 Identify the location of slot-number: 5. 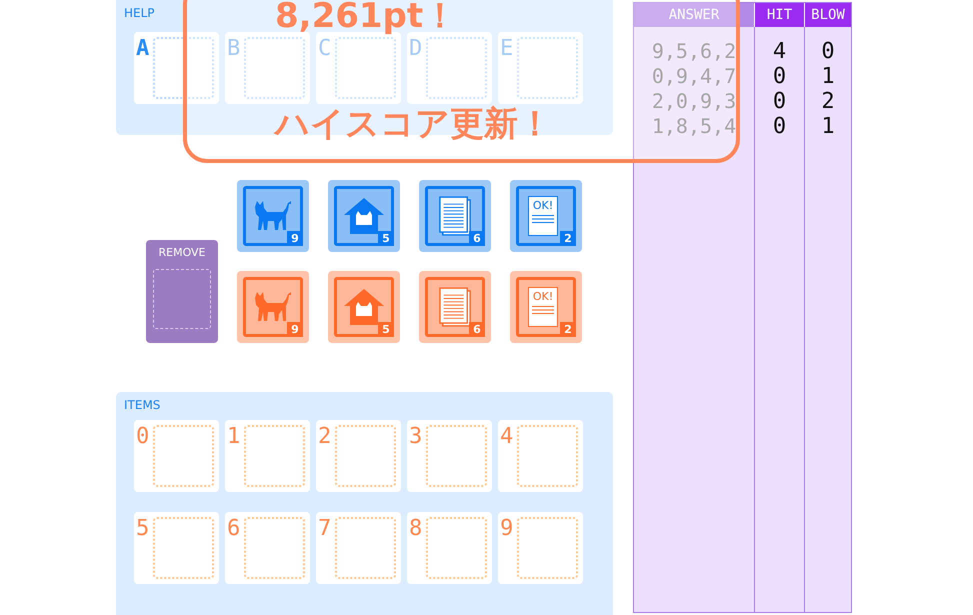
(143, 529).